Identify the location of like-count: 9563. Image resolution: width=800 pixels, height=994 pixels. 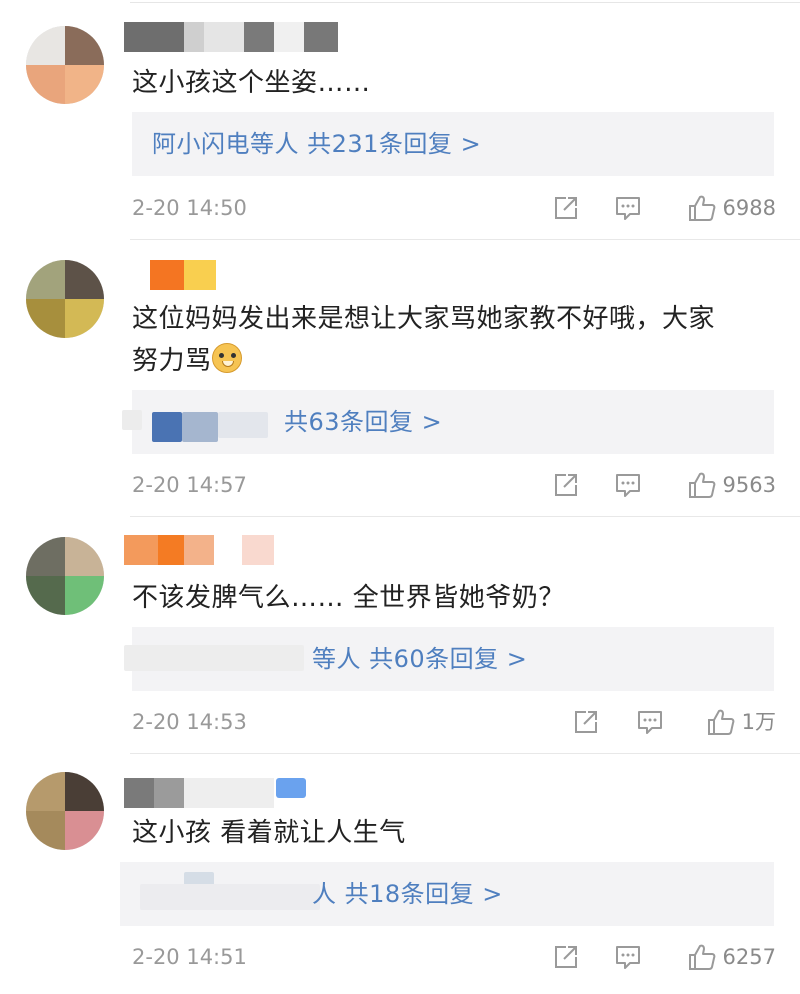
(749, 485).